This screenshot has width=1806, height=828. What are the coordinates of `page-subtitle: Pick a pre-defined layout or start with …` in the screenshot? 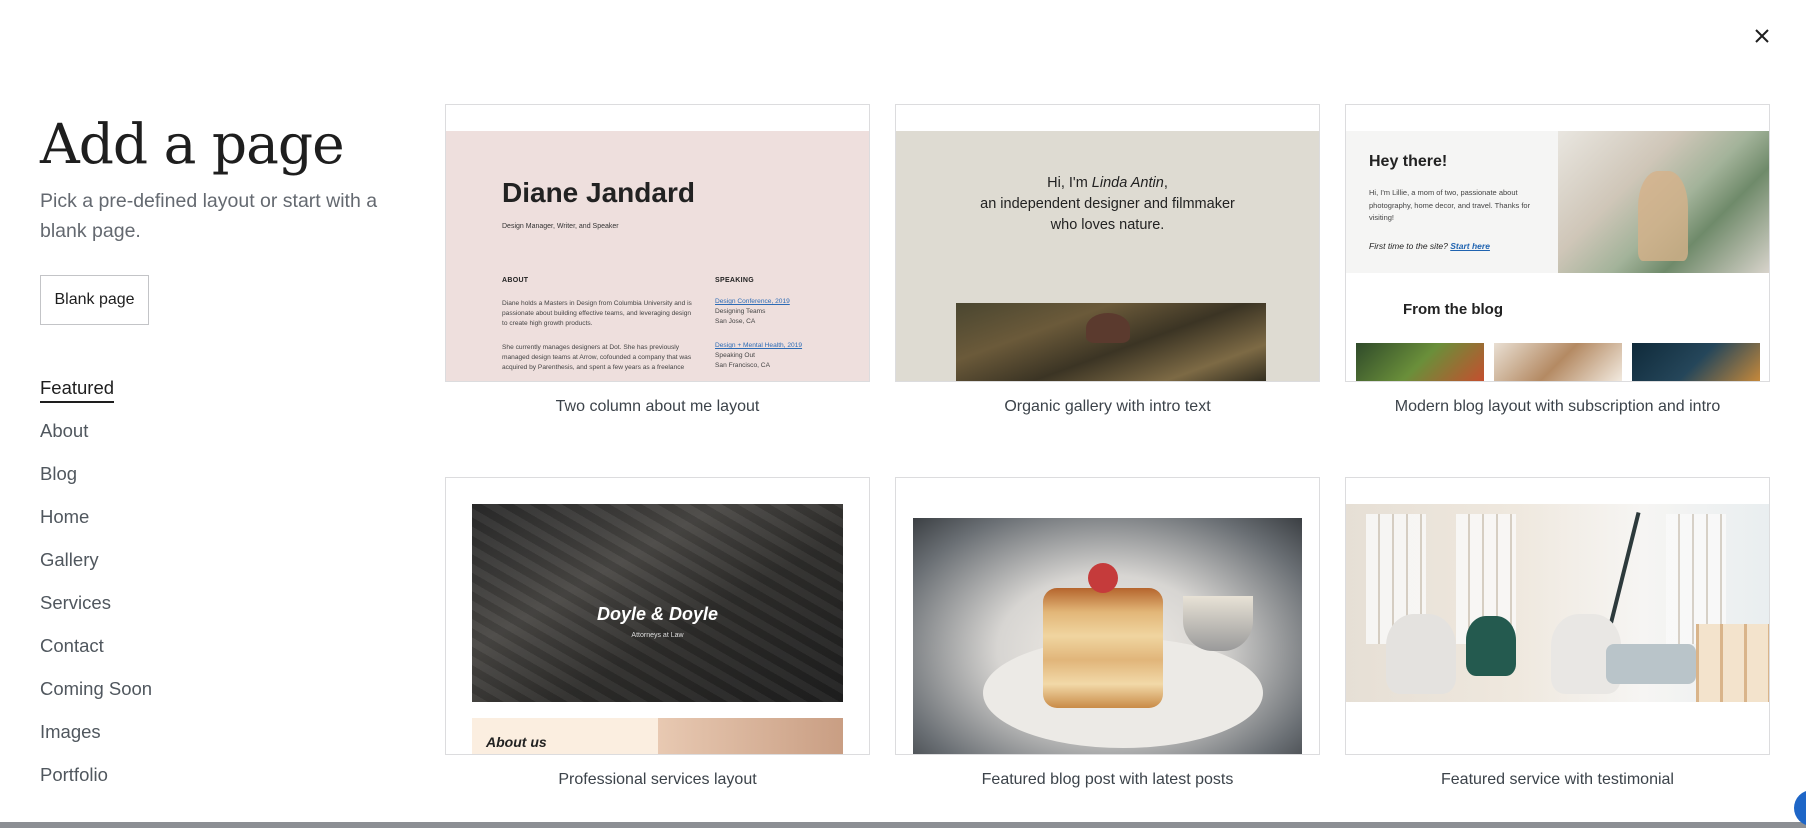 It's located at (209, 216).